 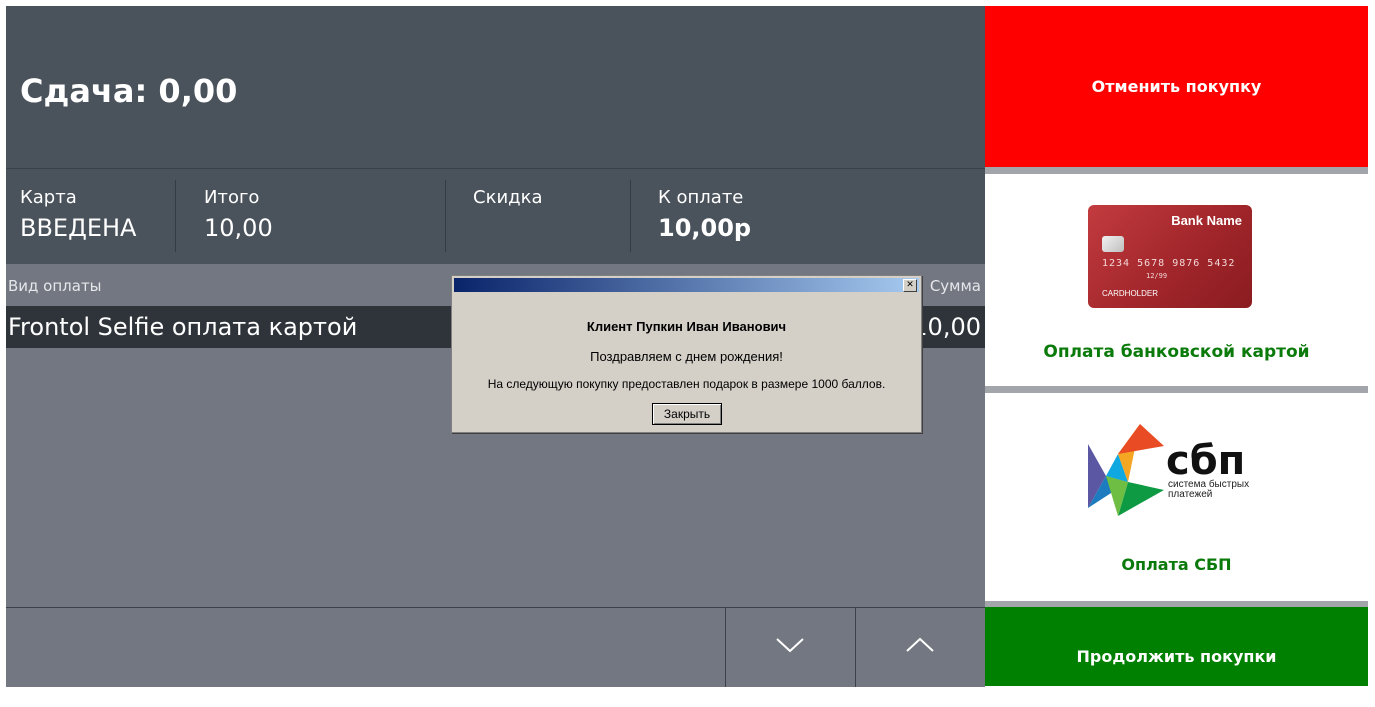 What do you see at coordinates (686, 285) in the screenshot?
I see `dialog-title-bar: ✕` at bounding box center [686, 285].